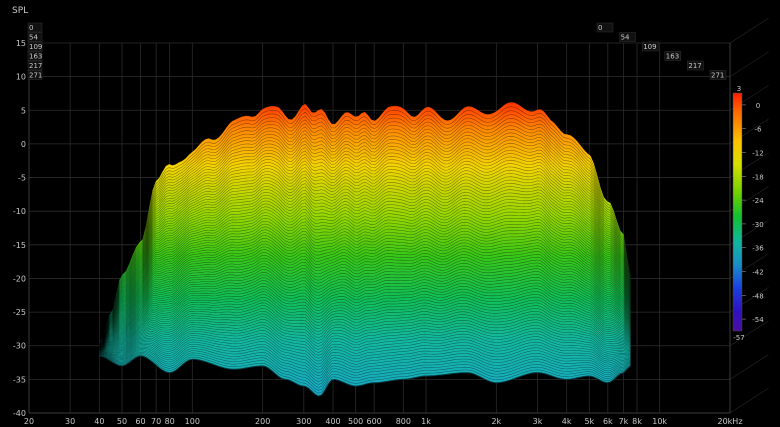 The width and height of the screenshot is (780, 427). Describe the element at coordinates (355, 421) in the screenshot. I see `x-tick-label: 500` at that location.